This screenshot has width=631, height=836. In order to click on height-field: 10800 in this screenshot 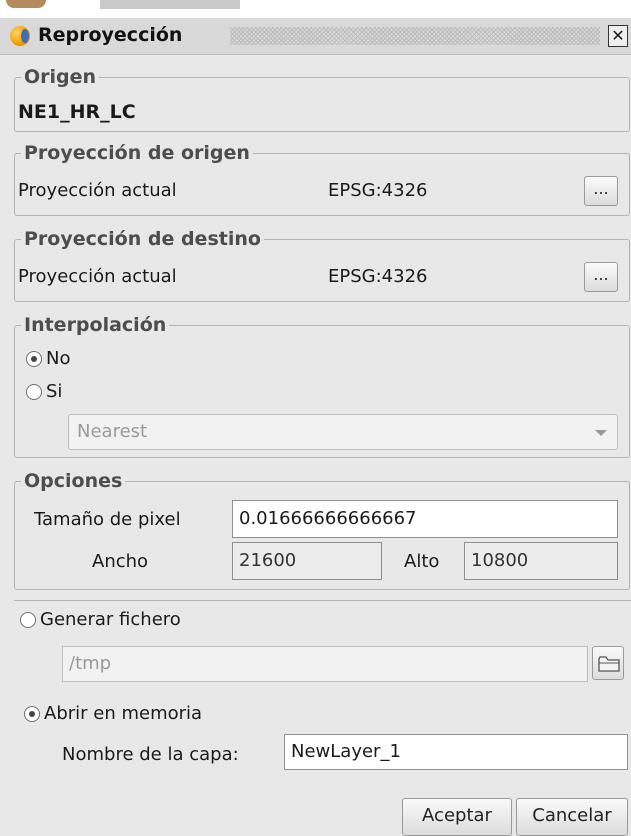, I will do `click(541, 561)`.